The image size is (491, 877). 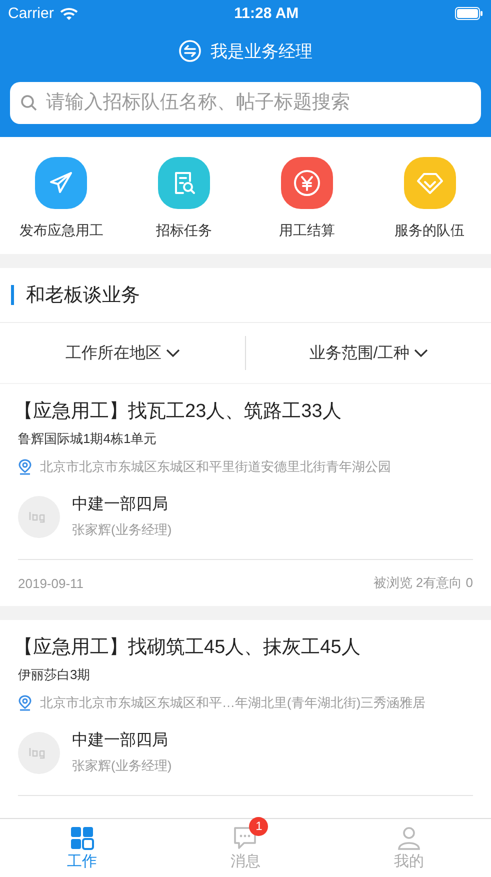 I want to click on carrier-label: Carrier, so click(x=31, y=13).